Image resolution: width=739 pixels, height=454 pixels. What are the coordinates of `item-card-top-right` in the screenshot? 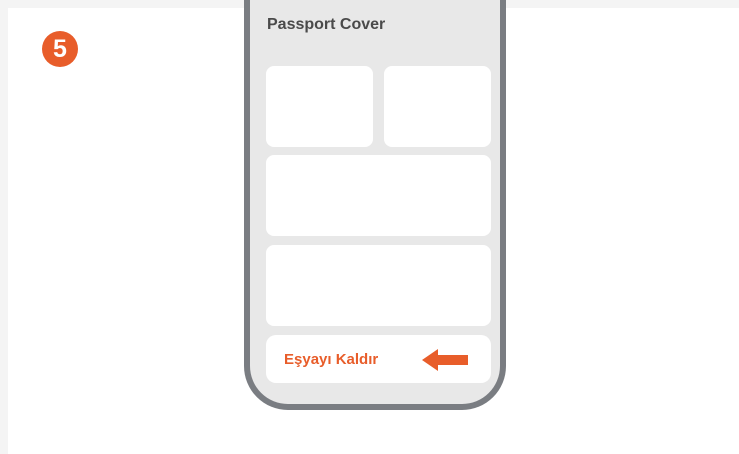 It's located at (437, 106).